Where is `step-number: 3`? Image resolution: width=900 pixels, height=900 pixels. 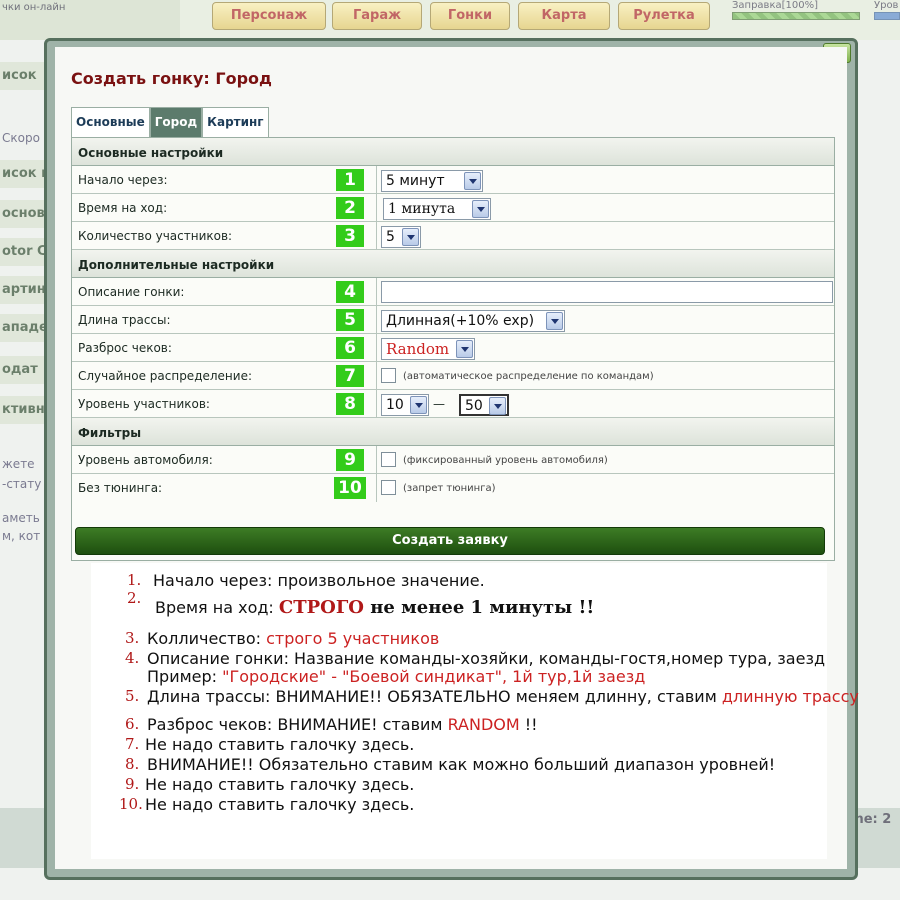
step-number: 3 is located at coordinates (350, 236).